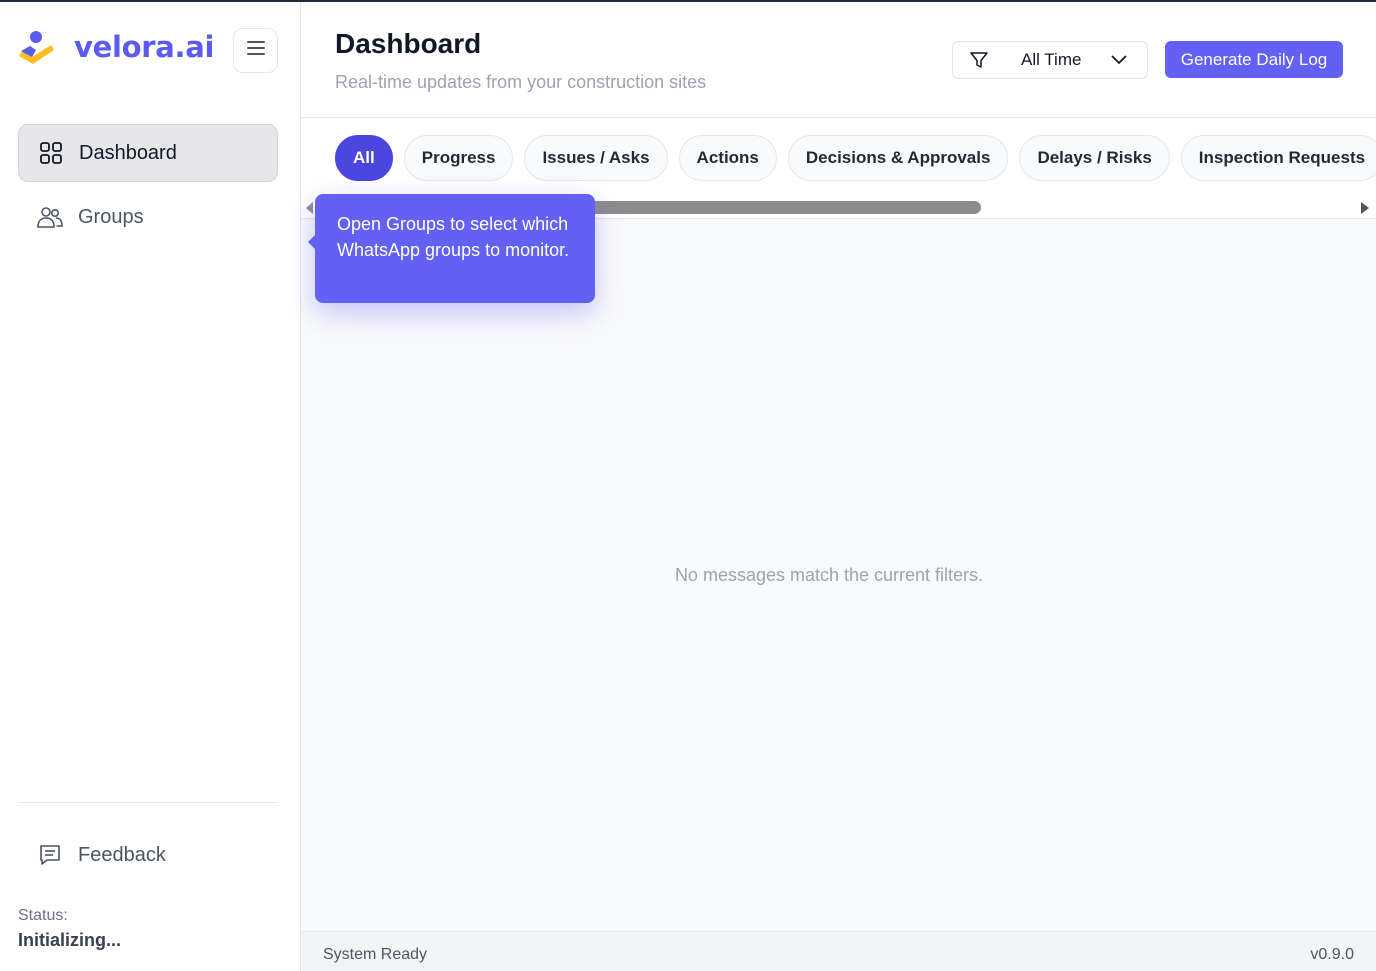  Describe the element at coordinates (312, 242) in the screenshot. I see `tooltip-arrow` at that location.